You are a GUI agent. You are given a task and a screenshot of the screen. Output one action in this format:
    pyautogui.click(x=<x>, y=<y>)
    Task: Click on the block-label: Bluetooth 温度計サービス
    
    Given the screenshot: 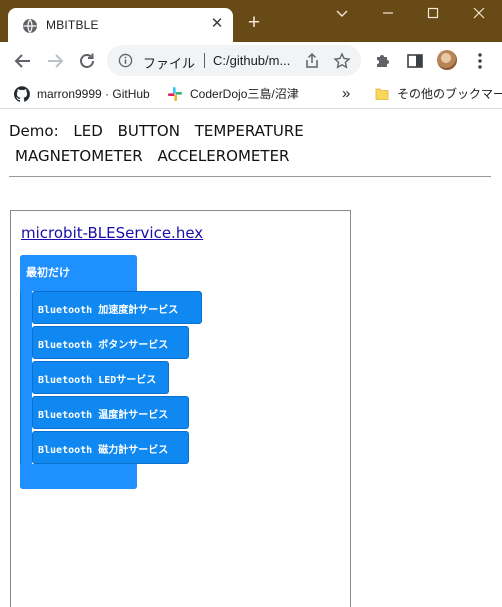 What is the action you would take?
    pyautogui.click(x=103, y=415)
    